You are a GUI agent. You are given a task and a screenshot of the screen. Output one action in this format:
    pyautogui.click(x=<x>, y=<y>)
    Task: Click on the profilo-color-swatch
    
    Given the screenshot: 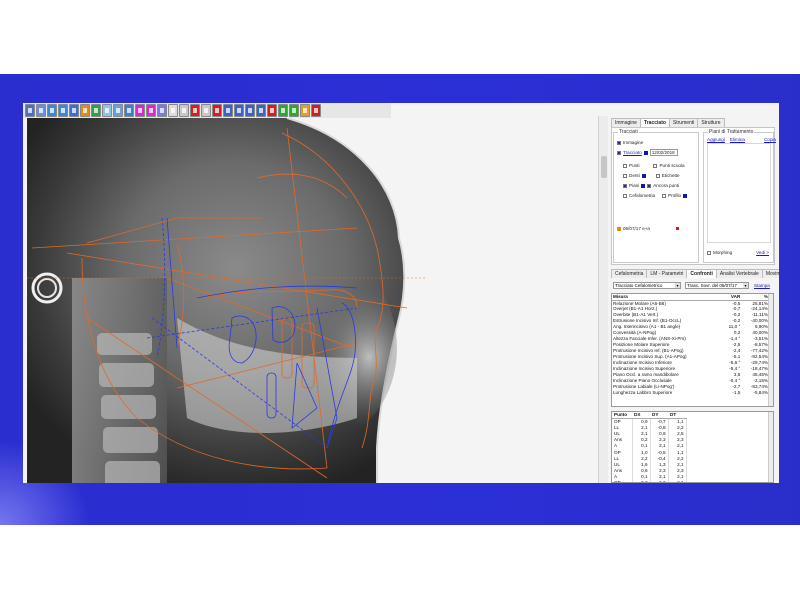 What is the action you would take?
    pyautogui.click(x=685, y=195)
    